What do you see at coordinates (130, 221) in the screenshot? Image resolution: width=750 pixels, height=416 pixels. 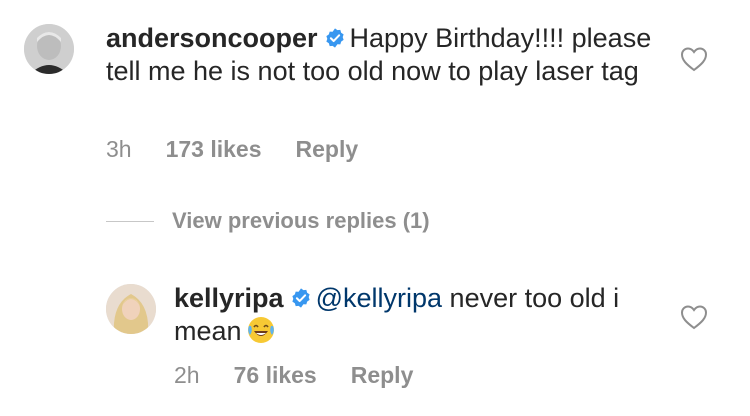 I see `divider-line` at bounding box center [130, 221].